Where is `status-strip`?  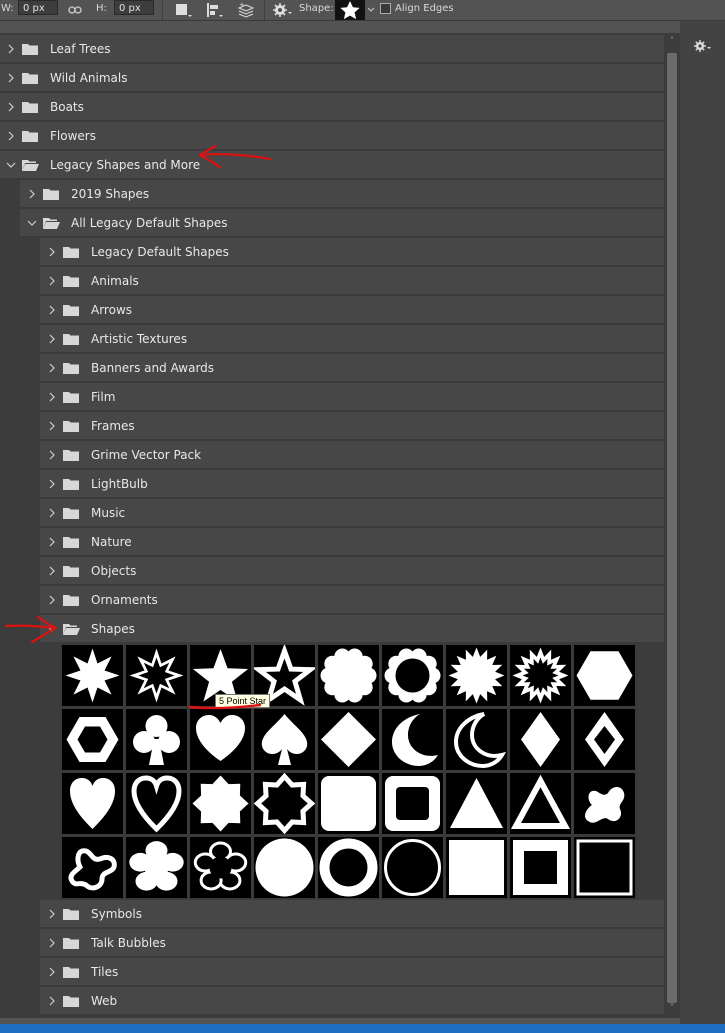
status-strip is located at coordinates (362, 1028).